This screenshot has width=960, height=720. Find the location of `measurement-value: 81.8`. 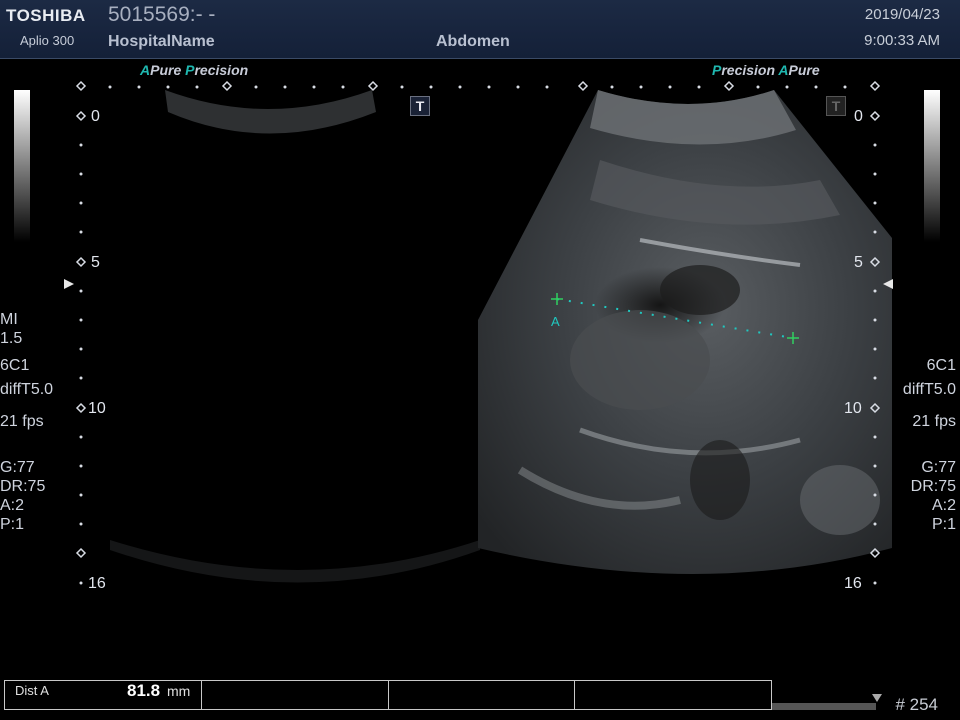

measurement-value: 81.8 is located at coordinates (144, 690).